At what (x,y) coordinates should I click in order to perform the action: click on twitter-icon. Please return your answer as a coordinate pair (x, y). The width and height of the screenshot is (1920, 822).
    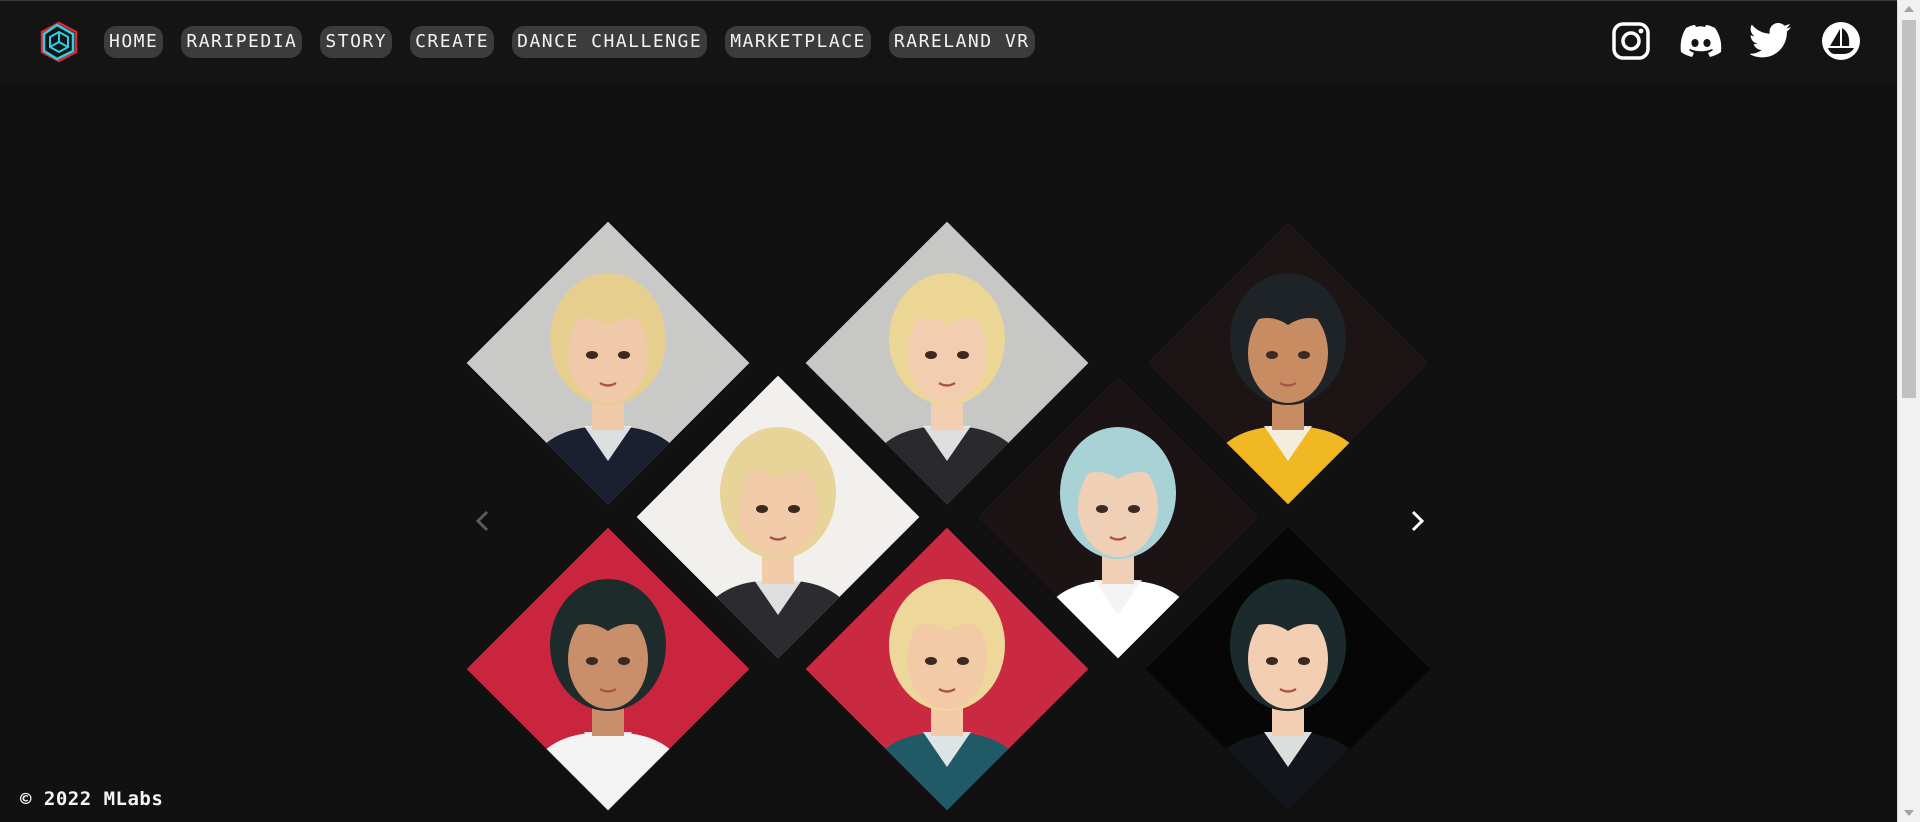
    Looking at the image, I should click on (1771, 41).